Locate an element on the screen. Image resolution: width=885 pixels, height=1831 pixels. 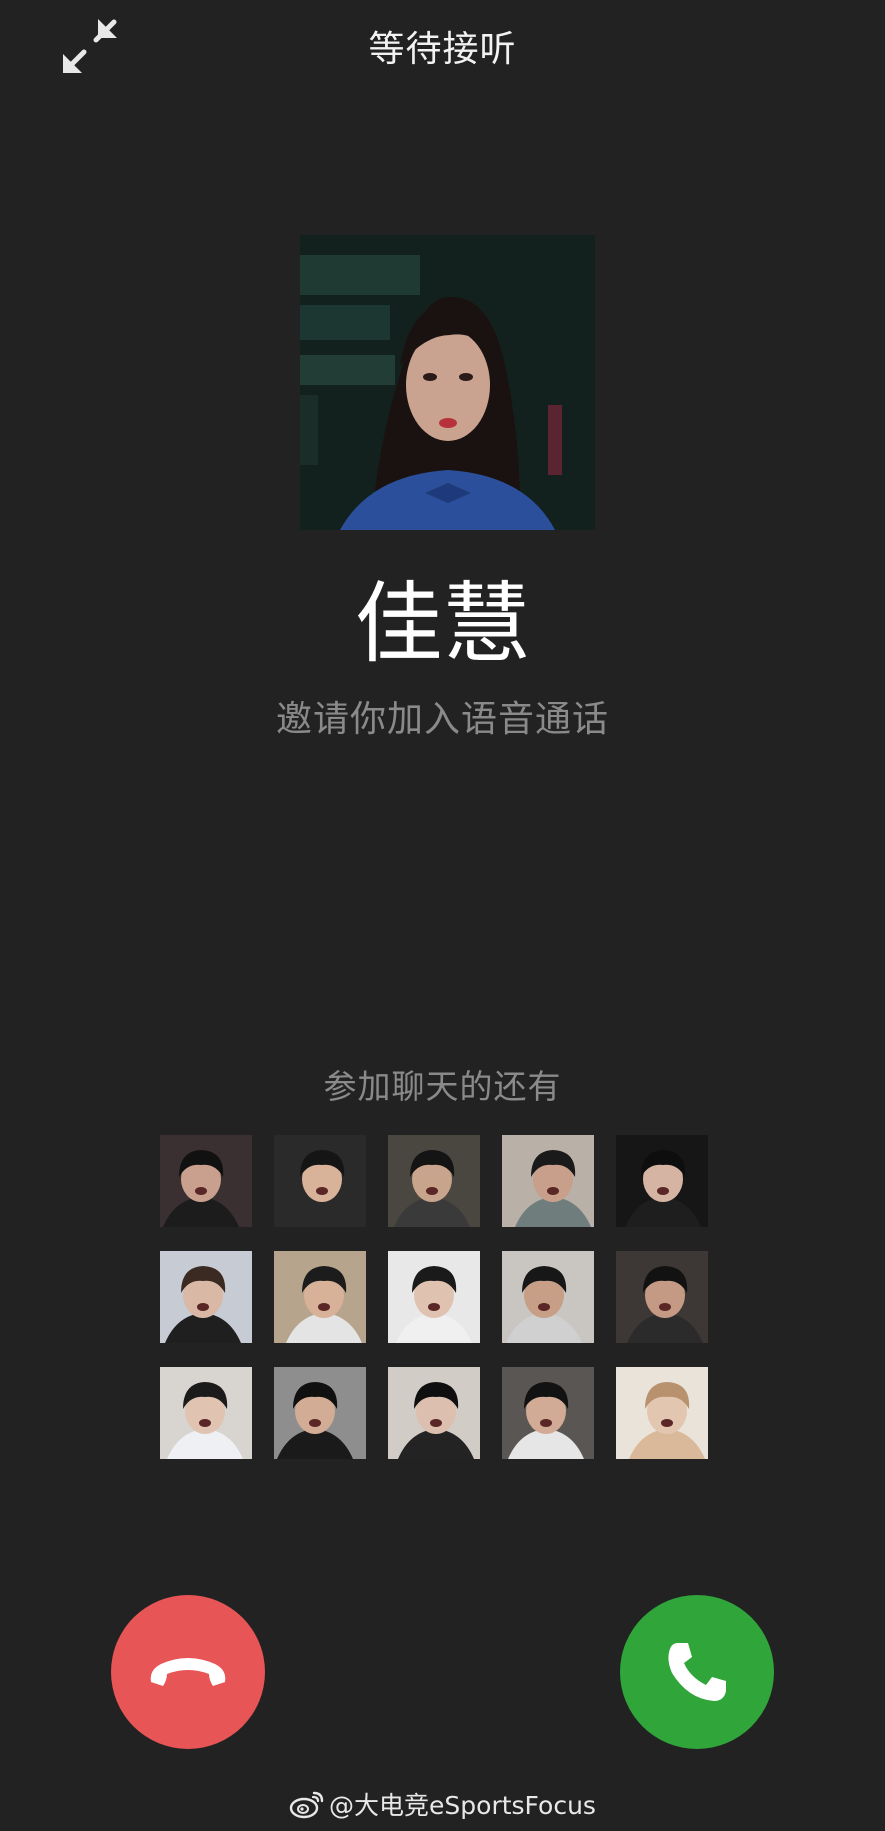
watermark-text: @大电竞eSportsFocus is located at coordinates (462, 1805).